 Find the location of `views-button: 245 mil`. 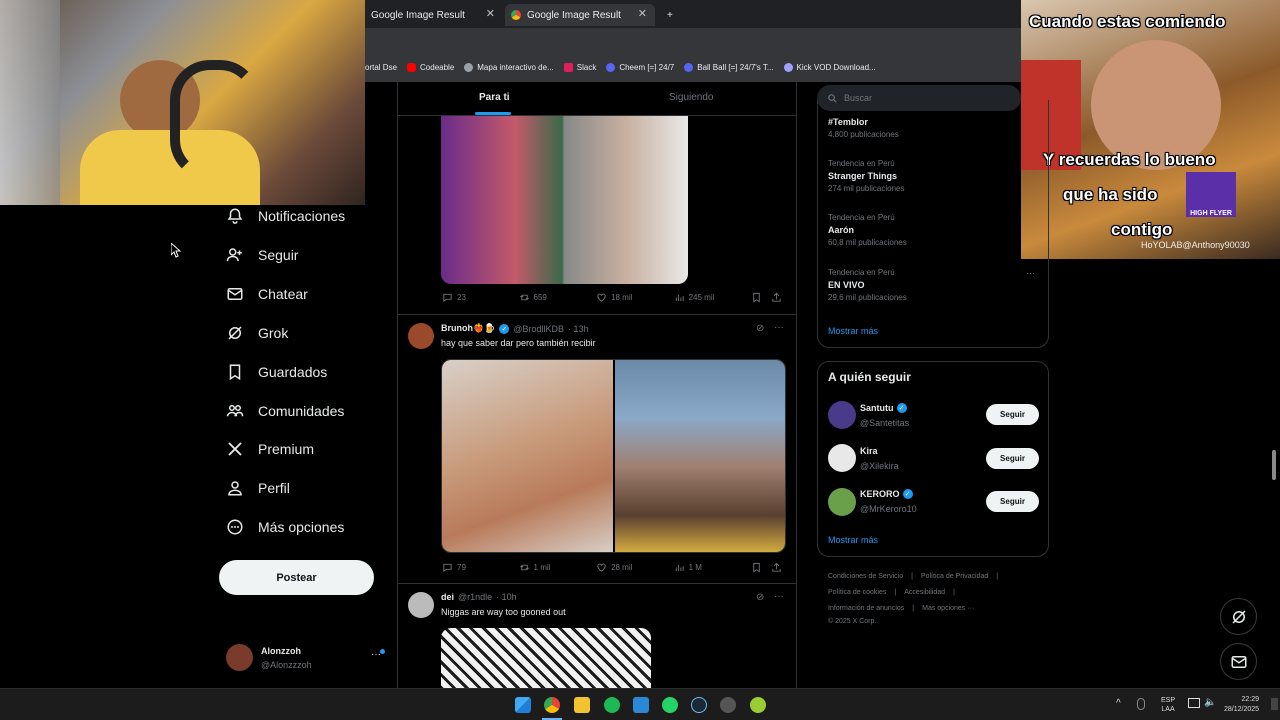

views-button: 245 mil is located at coordinates (713, 297).